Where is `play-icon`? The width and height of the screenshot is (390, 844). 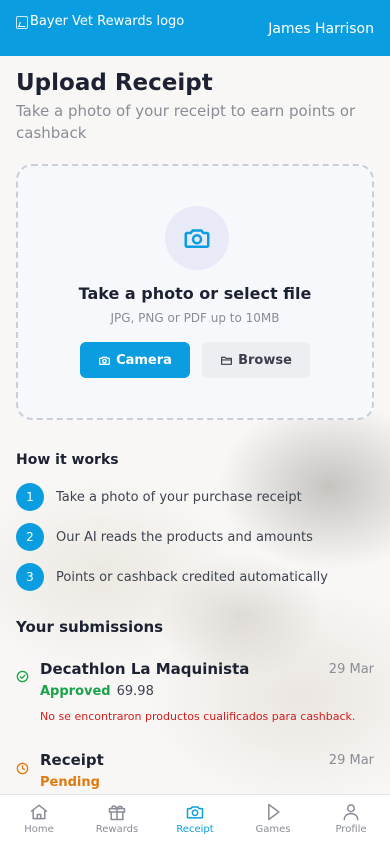 play-icon is located at coordinates (274, 812).